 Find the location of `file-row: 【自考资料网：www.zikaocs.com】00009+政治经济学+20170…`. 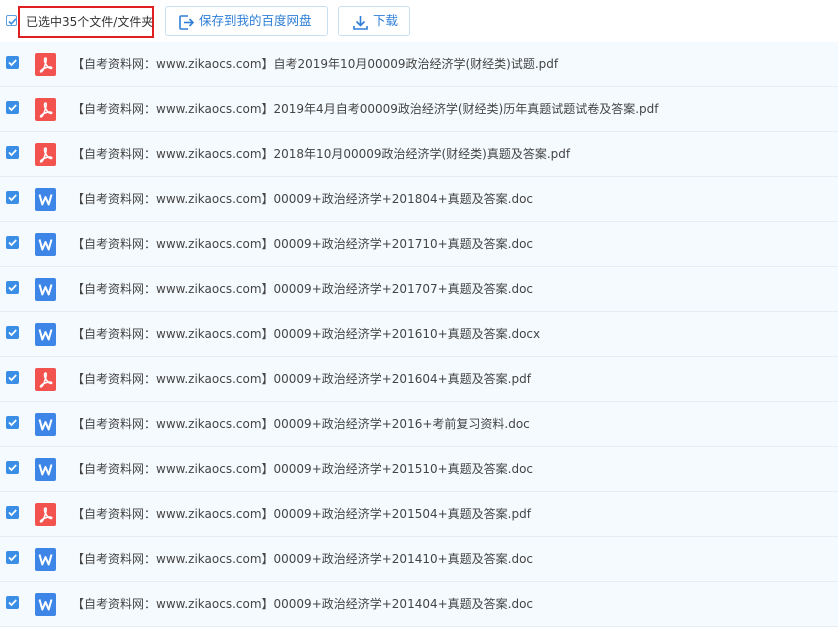

file-row: 【自考资料网：www.zikaocs.com】00009+政治经济学+20170… is located at coordinates (419, 289).